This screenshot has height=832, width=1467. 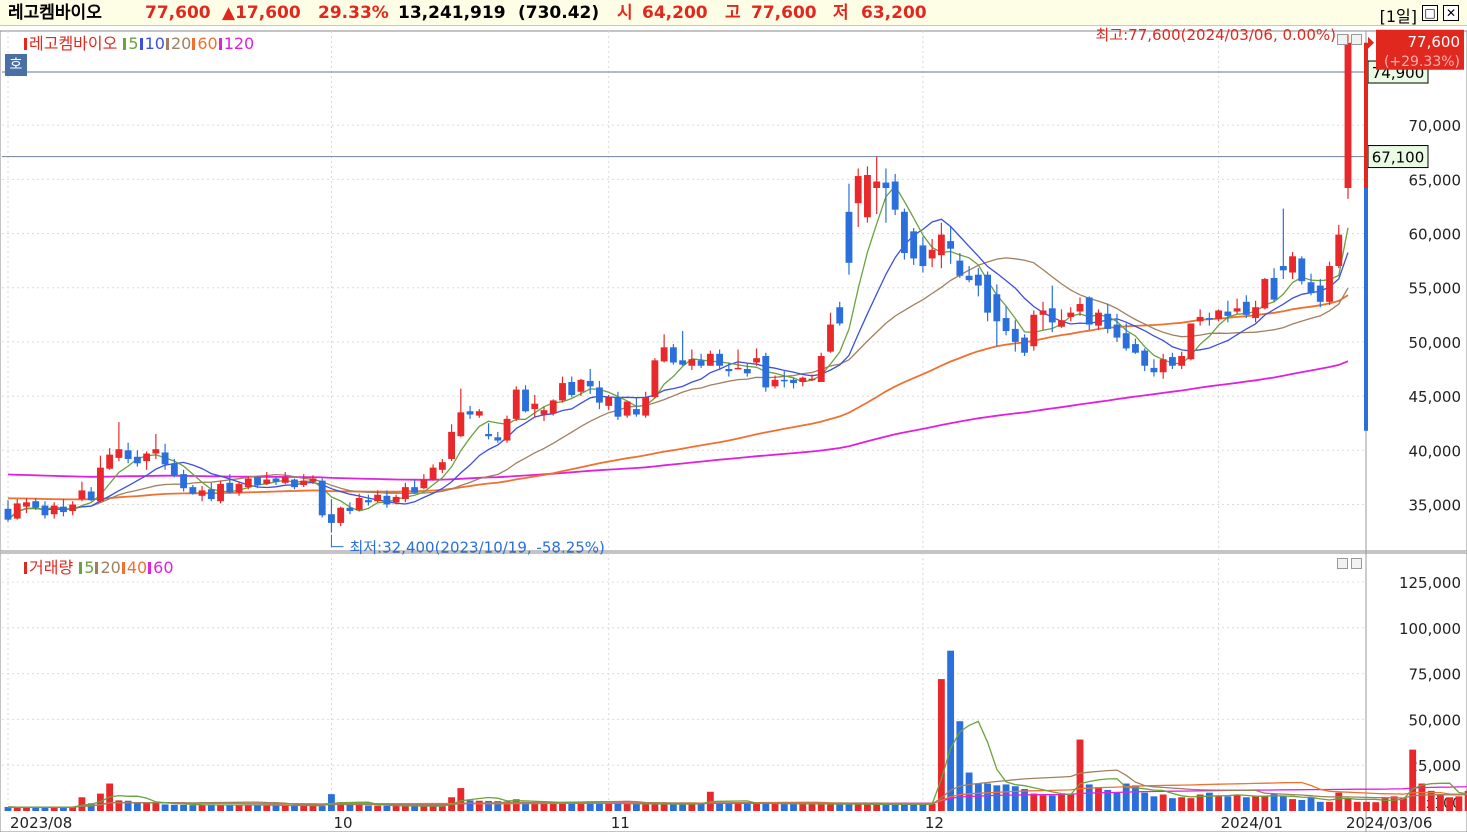 What do you see at coordinates (733, 13) in the screenshot?
I see `high-label: 고` at bounding box center [733, 13].